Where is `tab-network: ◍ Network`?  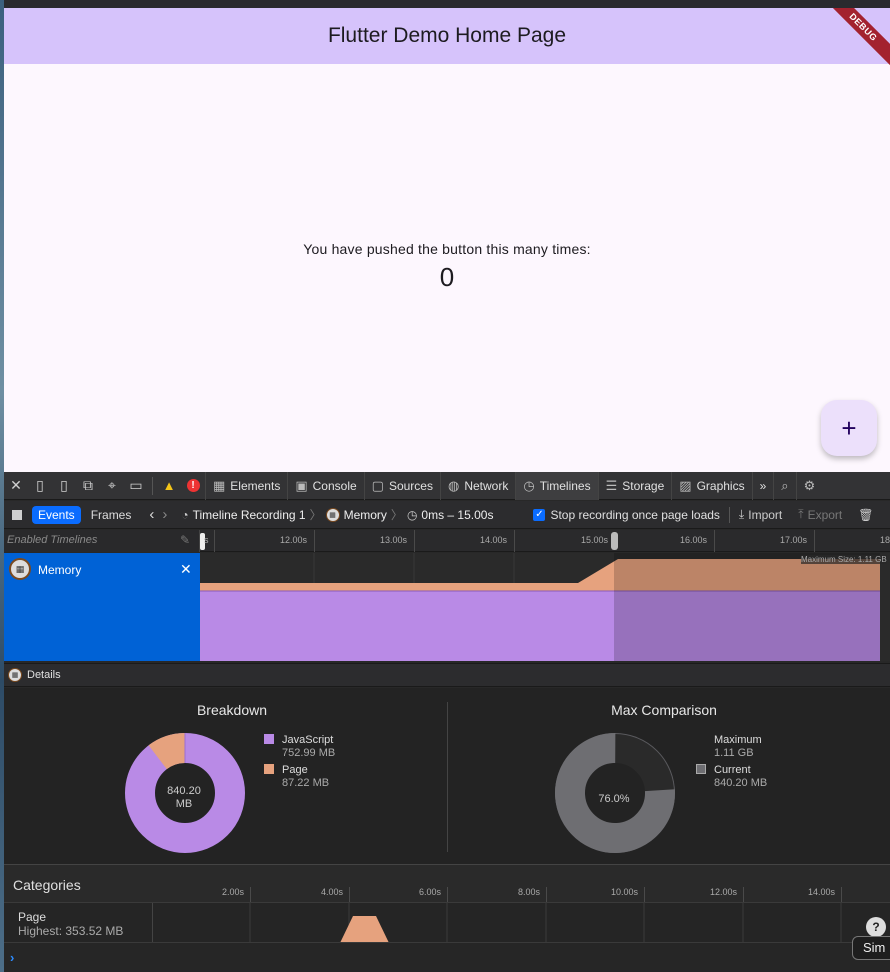 tab-network: ◍ Network is located at coordinates (477, 485).